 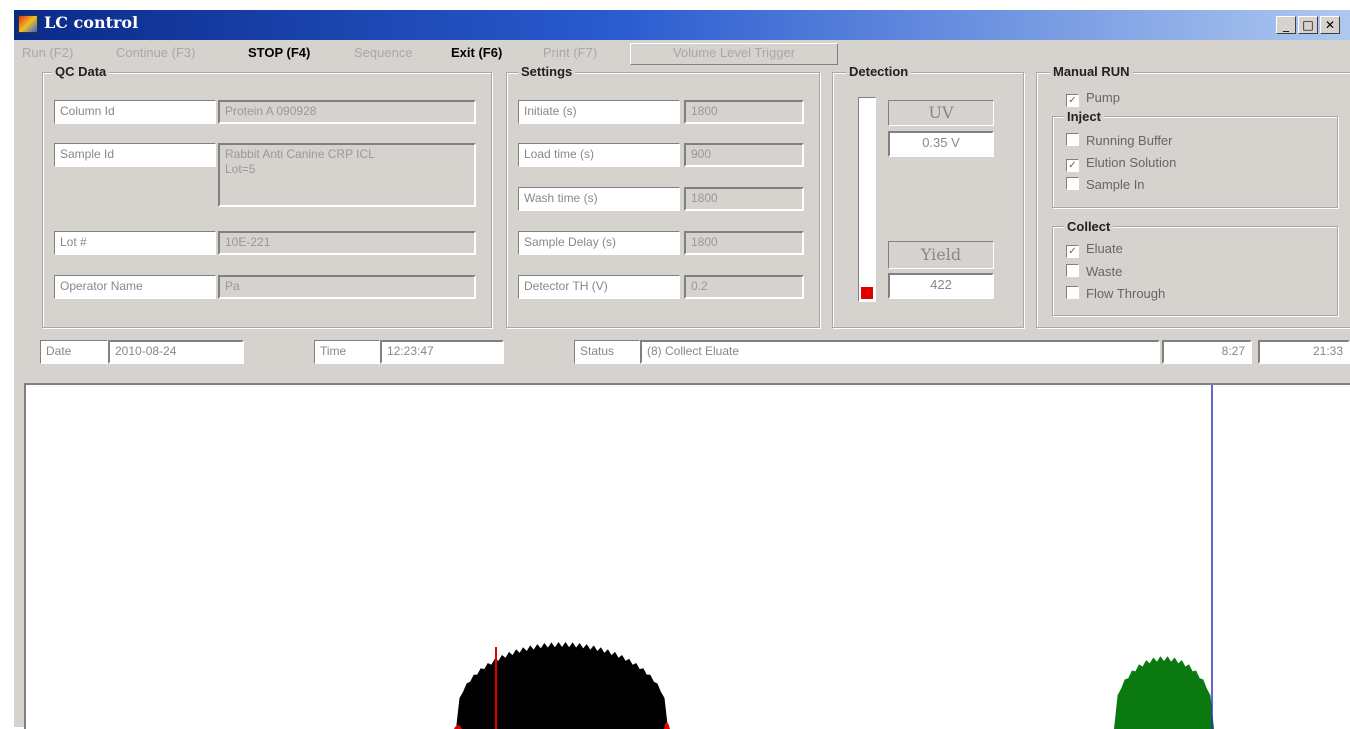 I want to click on running-buffer-checkbox: Running Buffer, so click(x=1119, y=140).